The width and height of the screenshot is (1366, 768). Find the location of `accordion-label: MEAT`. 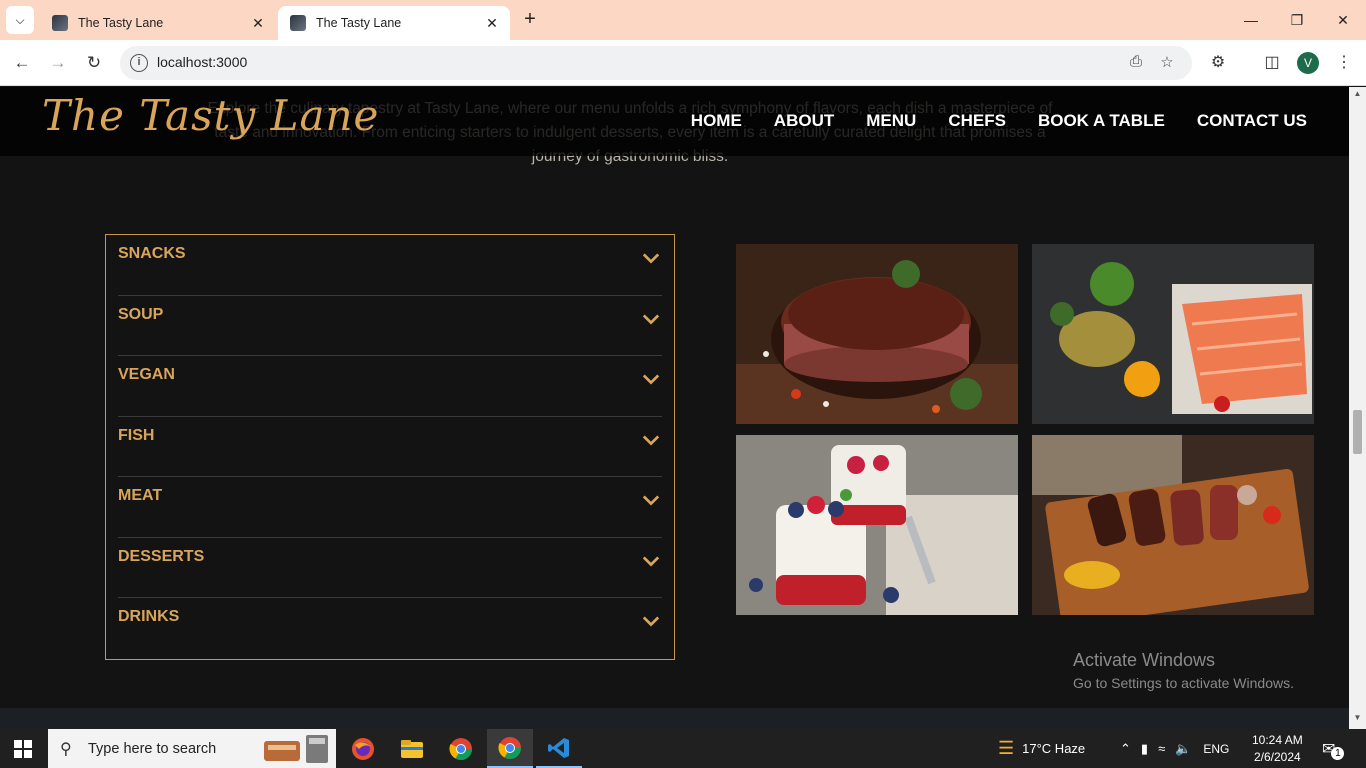

accordion-label: MEAT is located at coordinates (140, 495).